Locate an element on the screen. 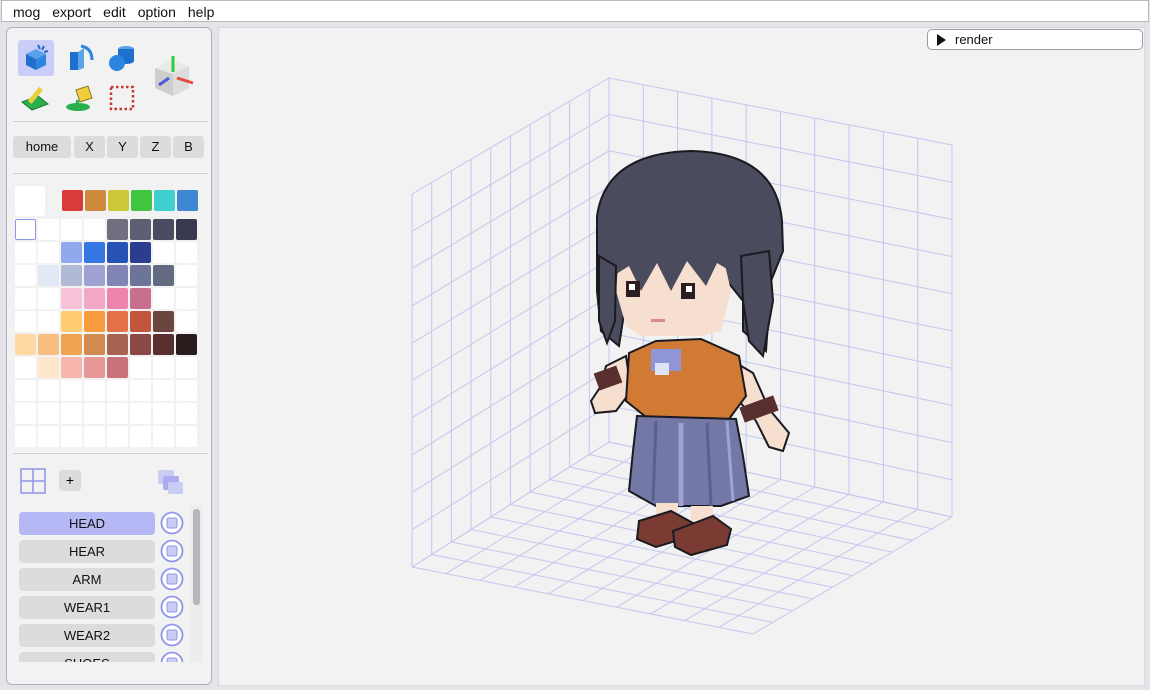  menu-option: option is located at coordinates (157, 11).